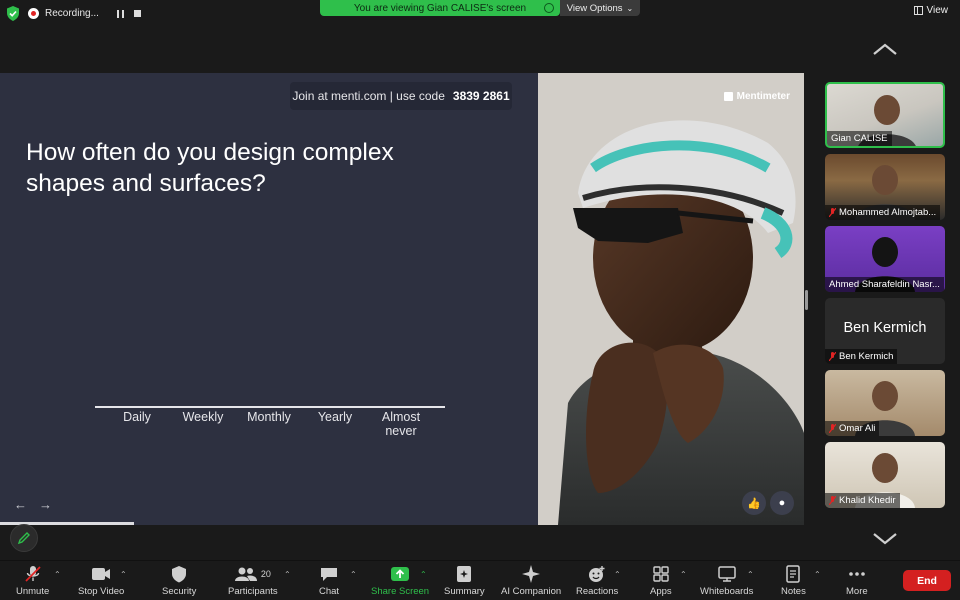  What do you see at coordinates (885, 539) in the screenshot?
I see `gallery-scroll-down-icon` at bounding box center [885, 539].